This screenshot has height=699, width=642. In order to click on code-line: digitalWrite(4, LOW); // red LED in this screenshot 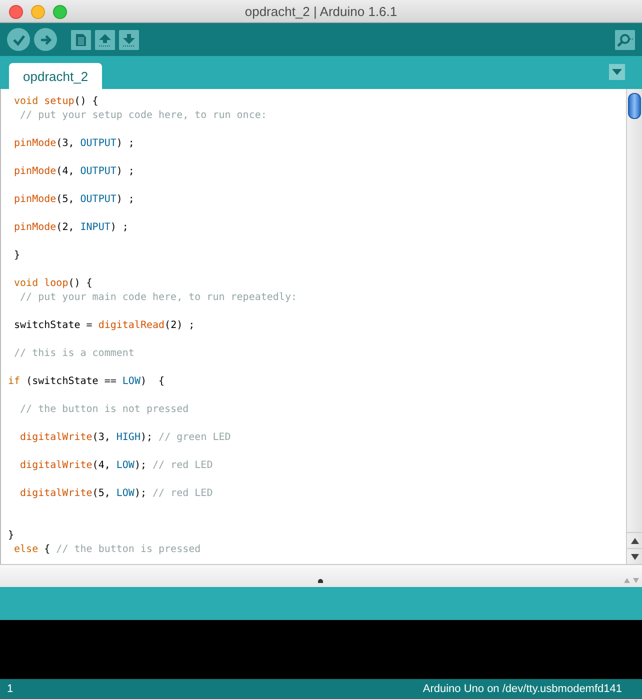, I will do `click(116, 466)`.